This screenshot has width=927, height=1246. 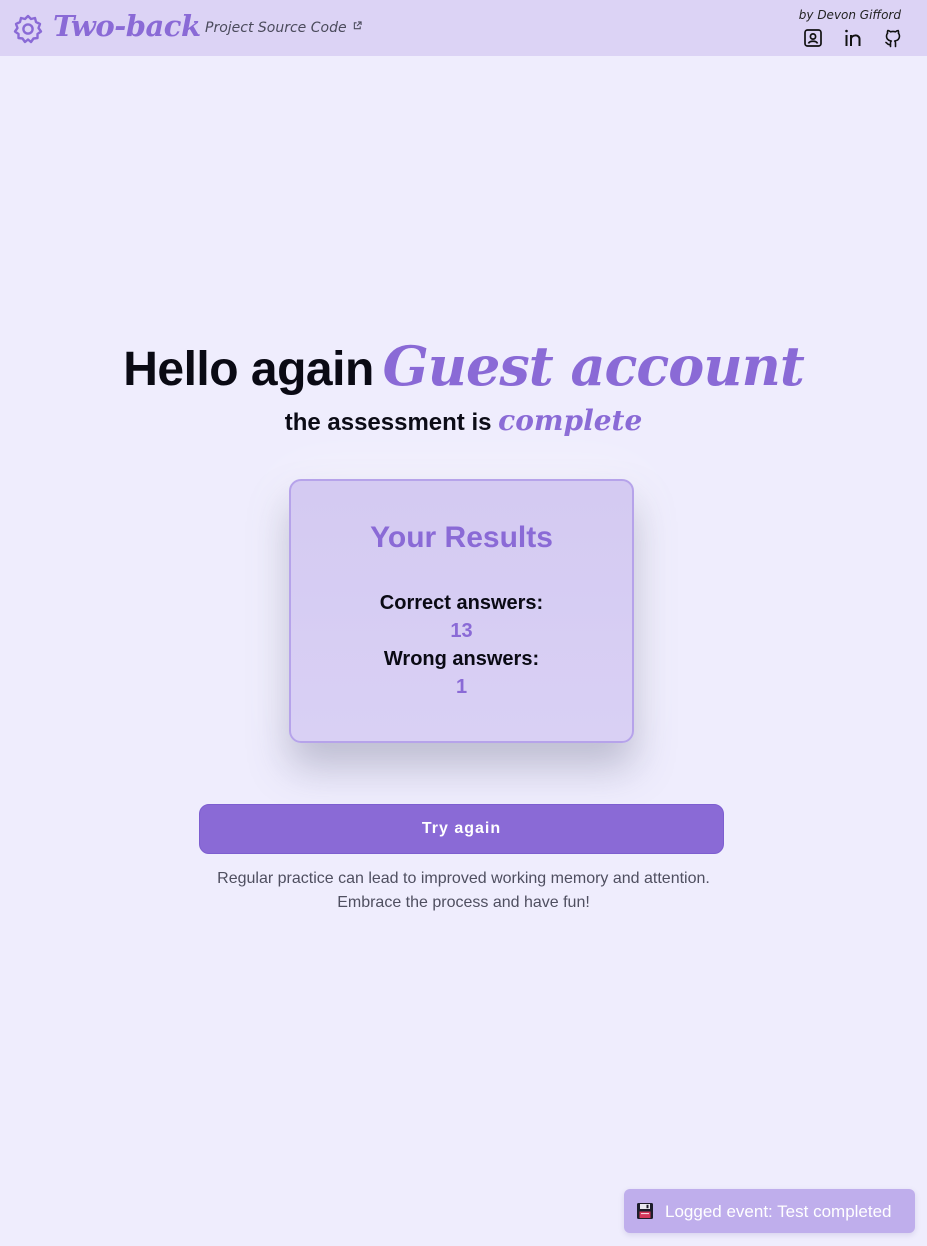 What do you see at coordinates (593, 366) in the screenshot?
I see `username: Guest account` at bounding box center [593, 366].